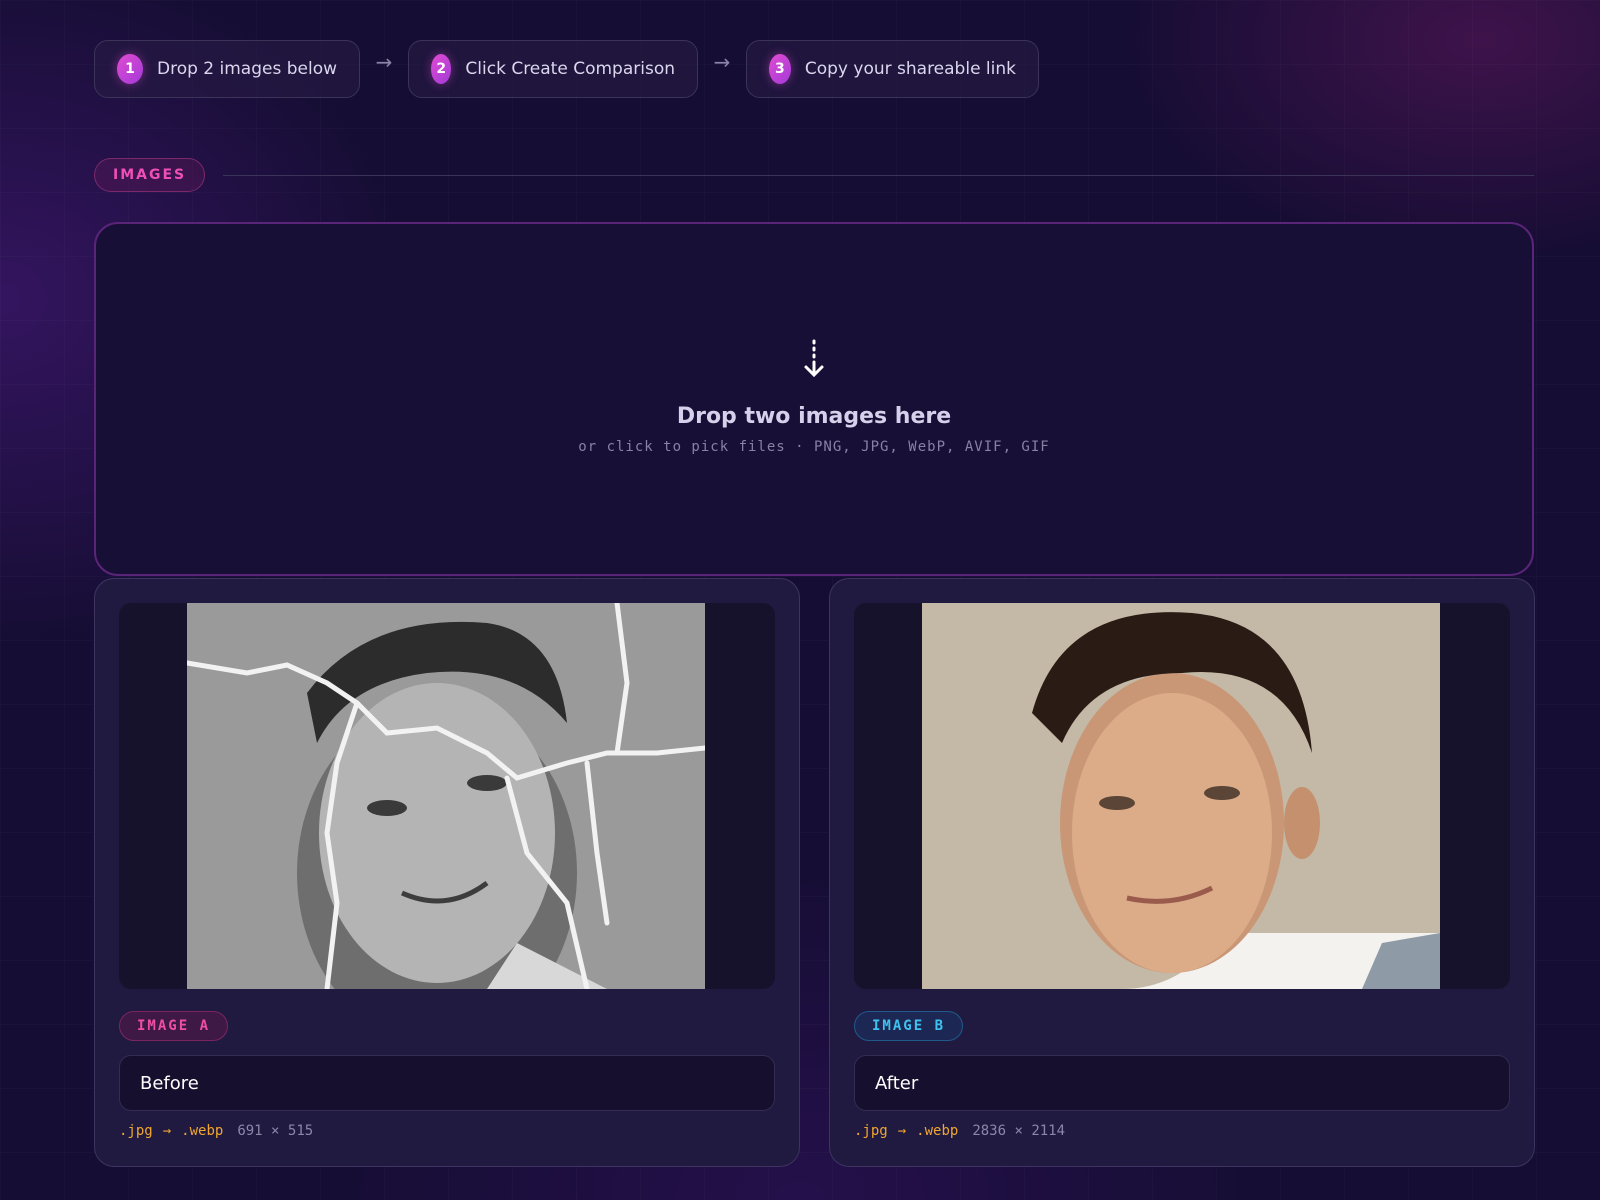 The width and height of the screenshot is (1600, 1200). Describe the element at coordinates (1182, 1083) in the screenshot. I see `image-b-name-input` at that location.